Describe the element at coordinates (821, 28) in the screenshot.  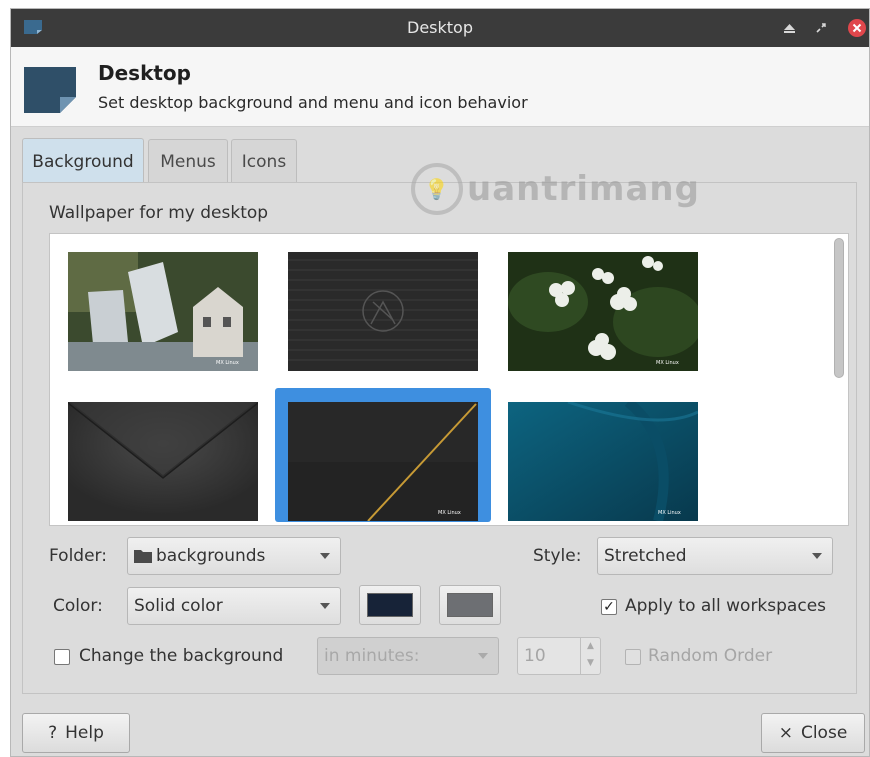
I see `maximize-window-icon` at that location.